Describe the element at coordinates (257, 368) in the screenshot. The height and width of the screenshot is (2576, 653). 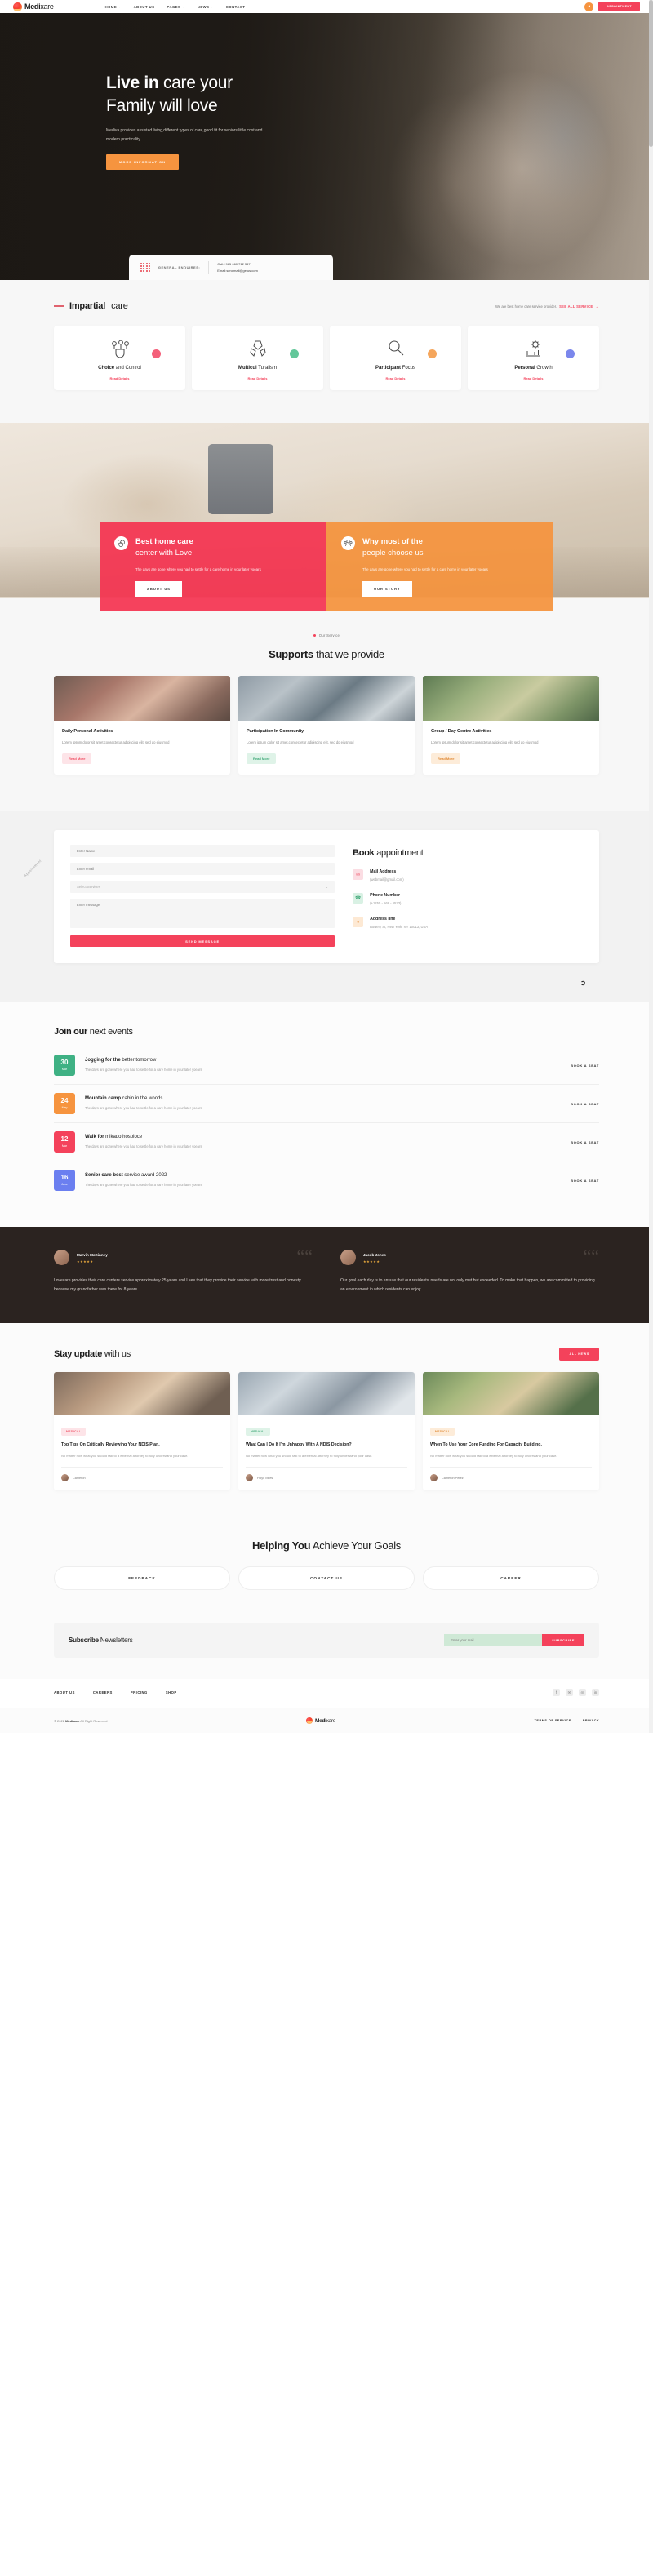
I see `service-card-title: Multicul Turalism` at that location.